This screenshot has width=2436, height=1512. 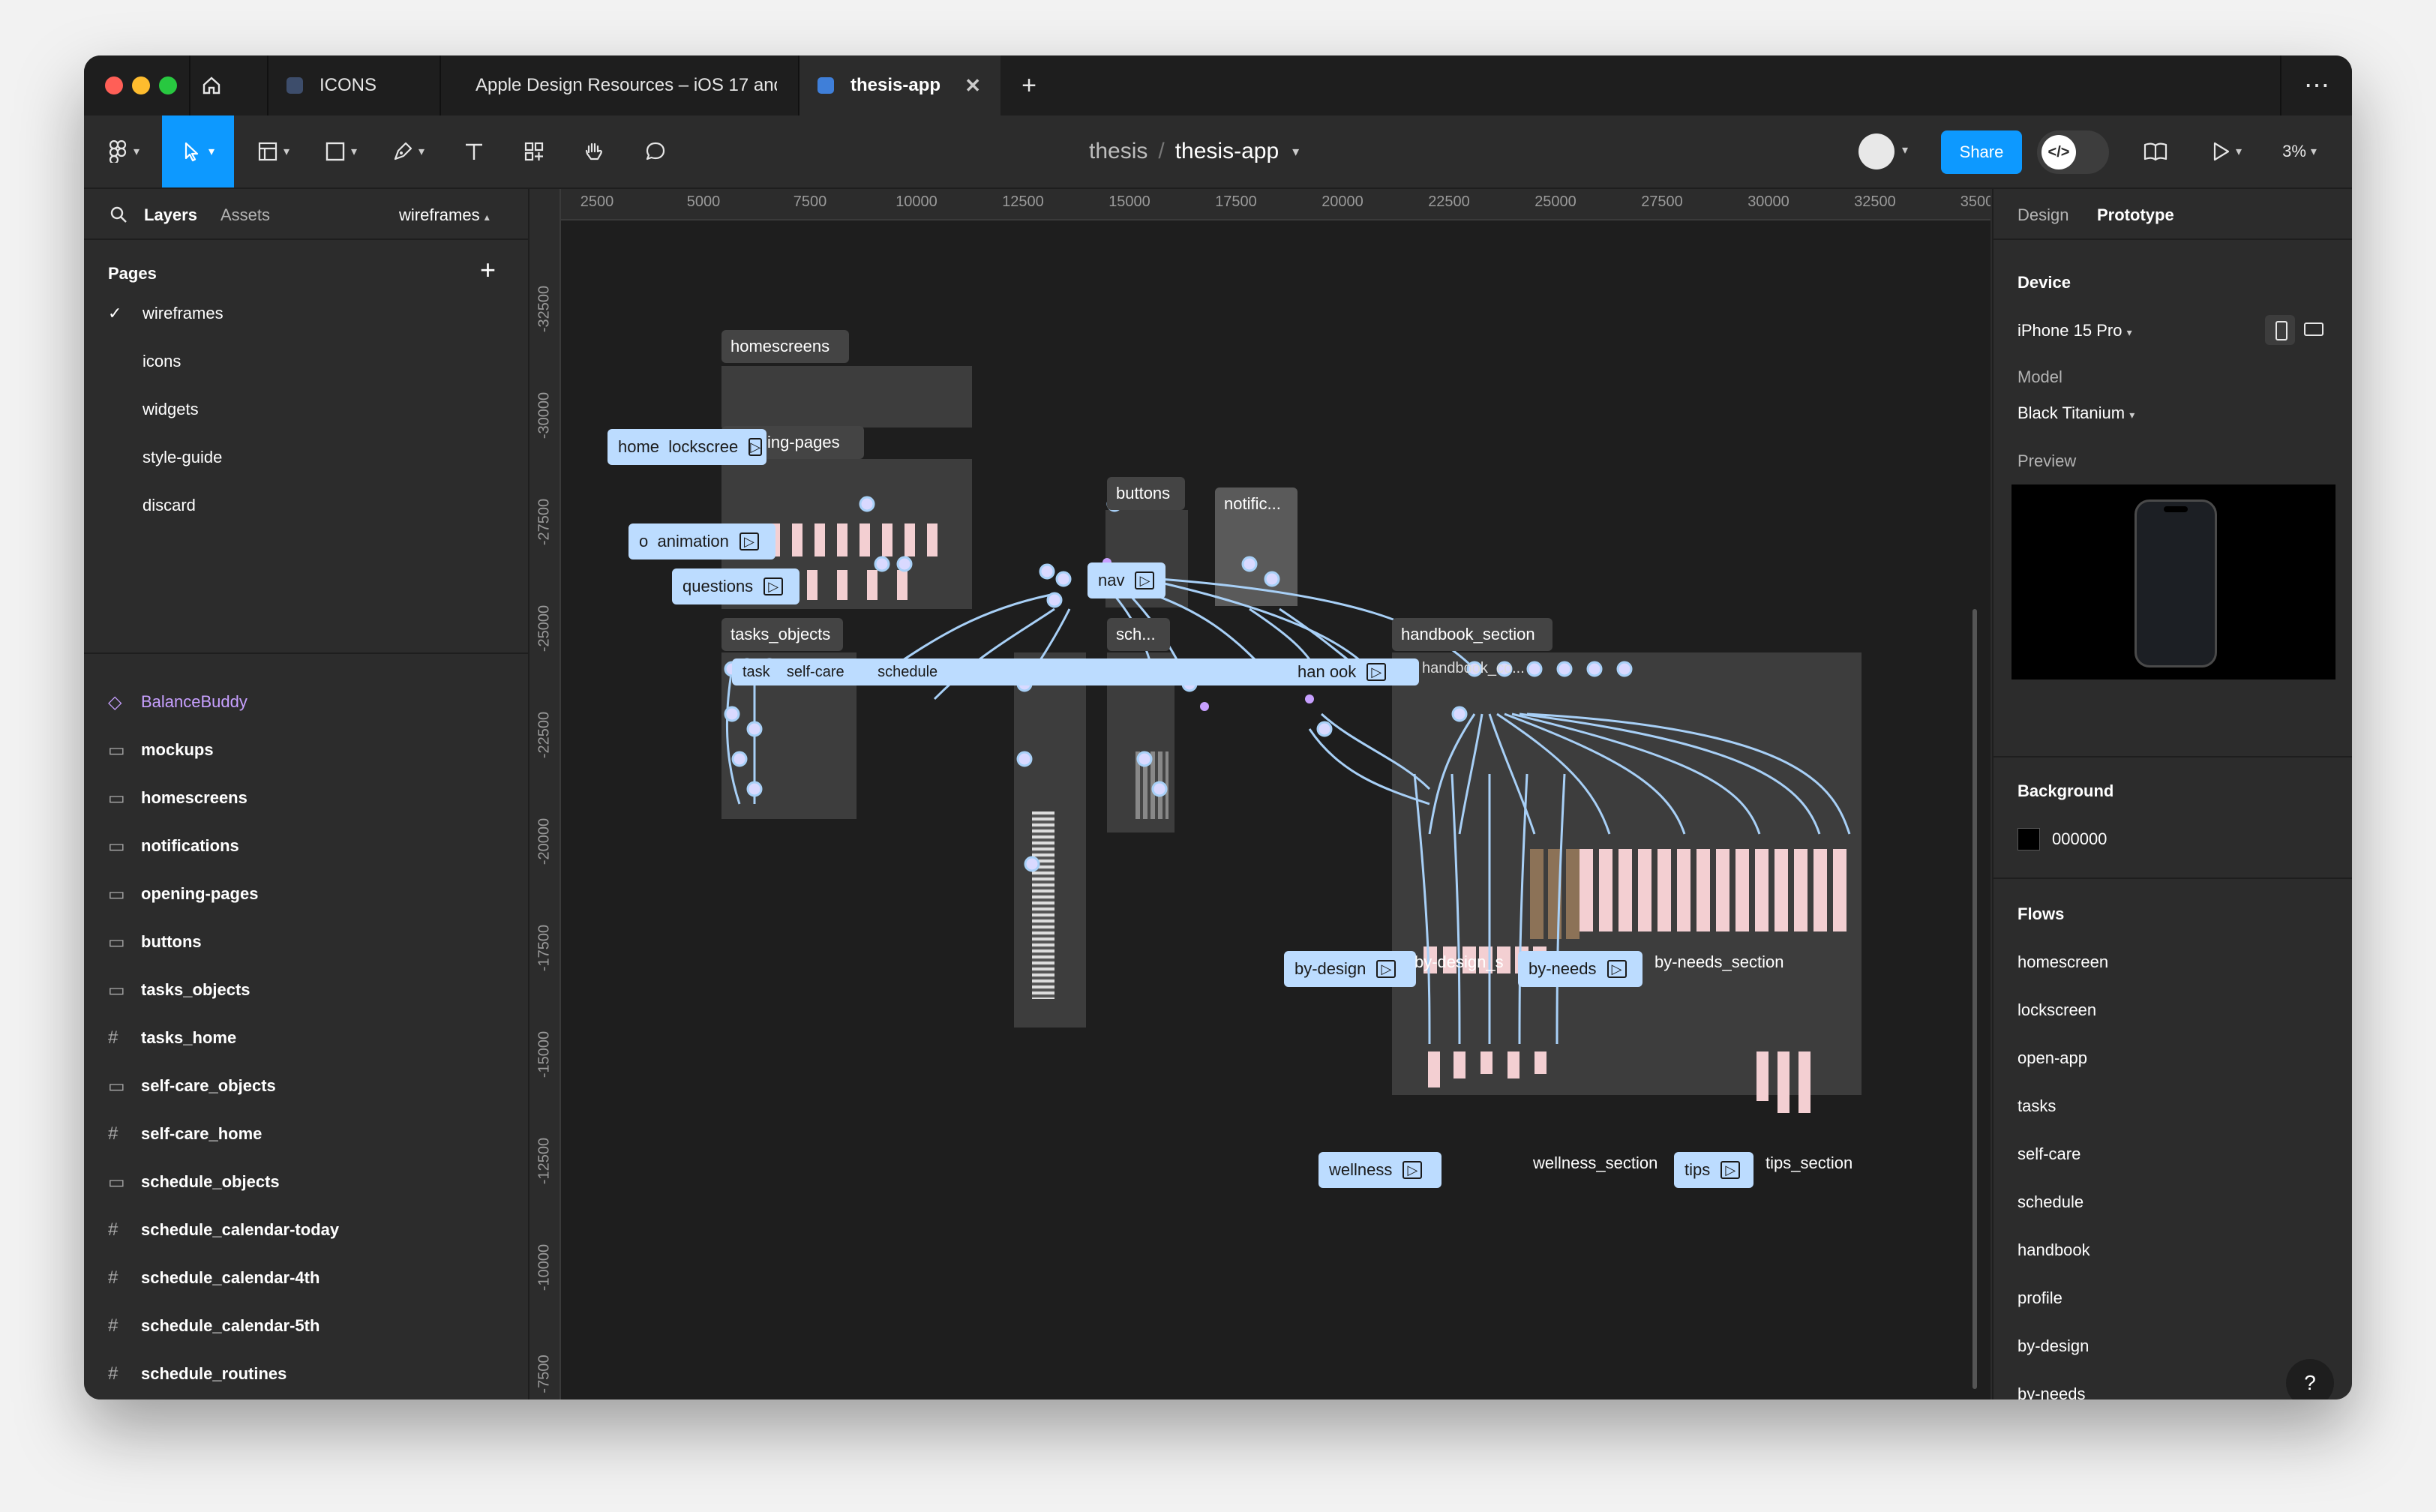 What do you see at coordinates (114, 85) in the screenshot?
I see `close-window-button` at bounding box center [114, 85].